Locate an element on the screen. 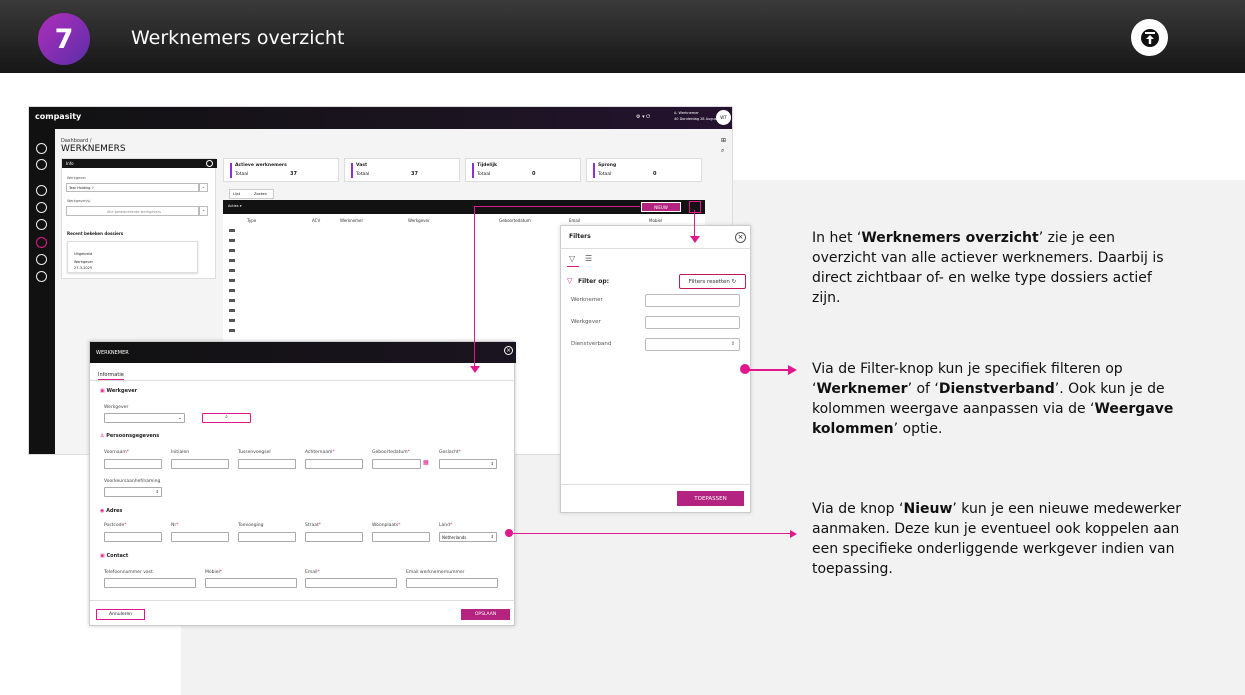  werkgever-input is located at coordinates (692, 322).